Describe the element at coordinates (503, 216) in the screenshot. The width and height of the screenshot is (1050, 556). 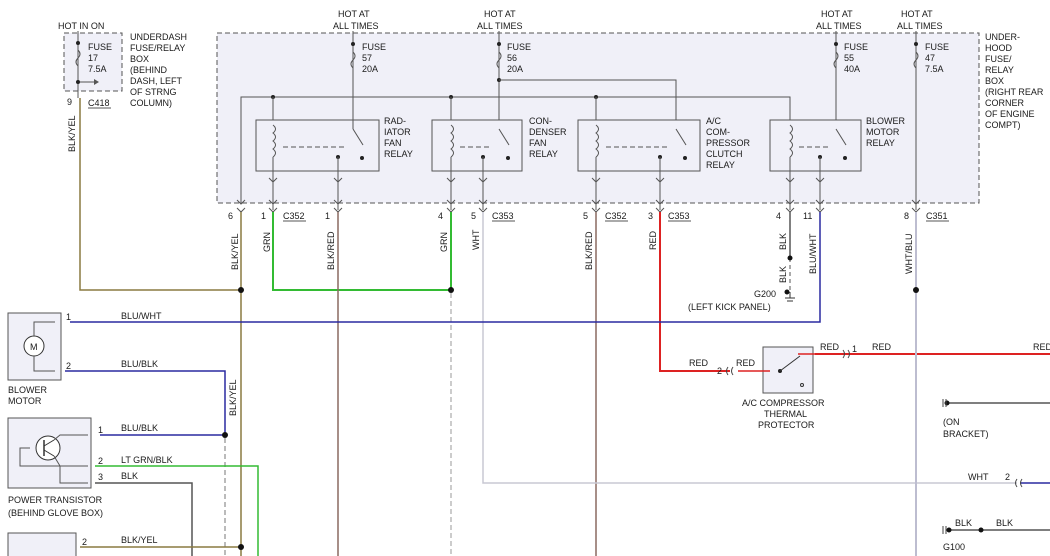
I see `connector-c353-a: C353` at that location.